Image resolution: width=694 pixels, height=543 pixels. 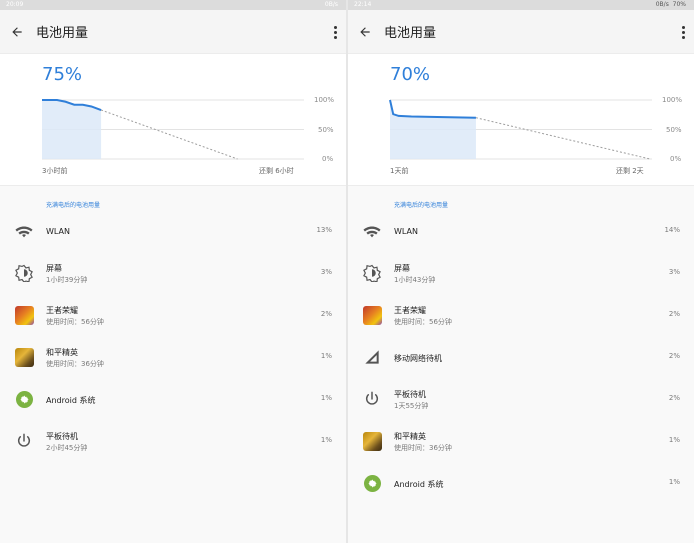 What do you see at coordinates (411, 406) in the screenshot?
I see `usage-item-detail: 1天55分钟` at bounding box center [411, 406].